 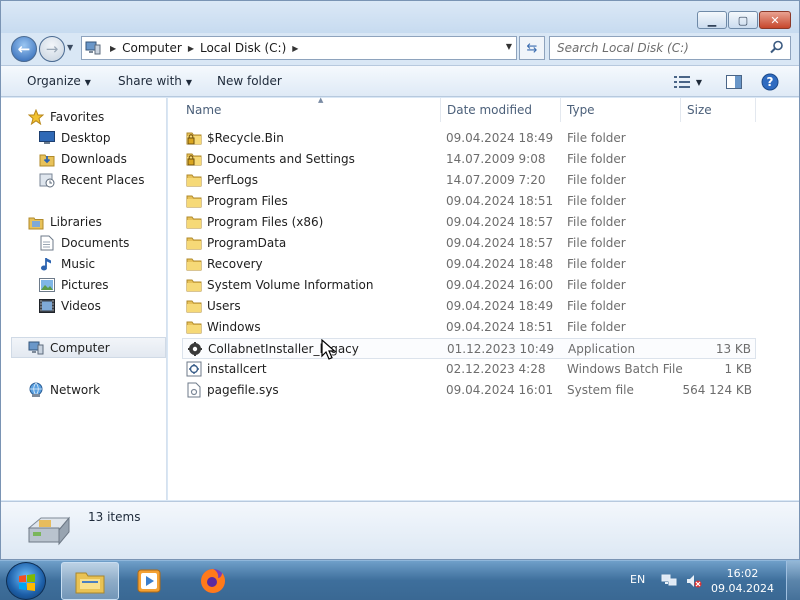 What do you see at coordinates (59, 81) in the screenshot?
I see `organize-menu: Organize ▼` at bounding box center [59, 81].